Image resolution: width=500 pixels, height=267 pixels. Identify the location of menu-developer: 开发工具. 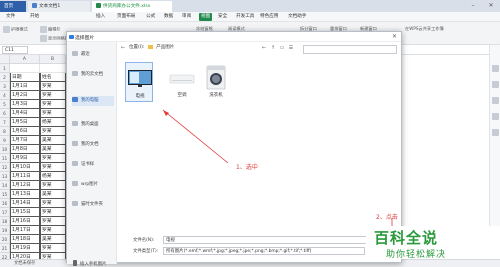
(245, 17).